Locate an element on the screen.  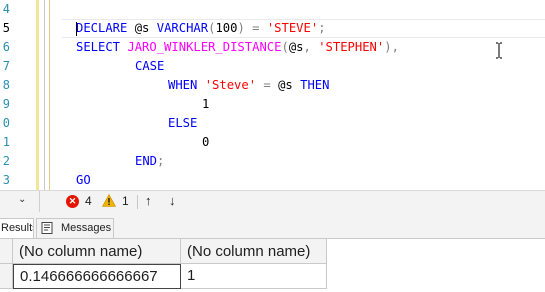
function-name: JARO_WINKLER_DISTANCE is located at coordinates (201, 47).